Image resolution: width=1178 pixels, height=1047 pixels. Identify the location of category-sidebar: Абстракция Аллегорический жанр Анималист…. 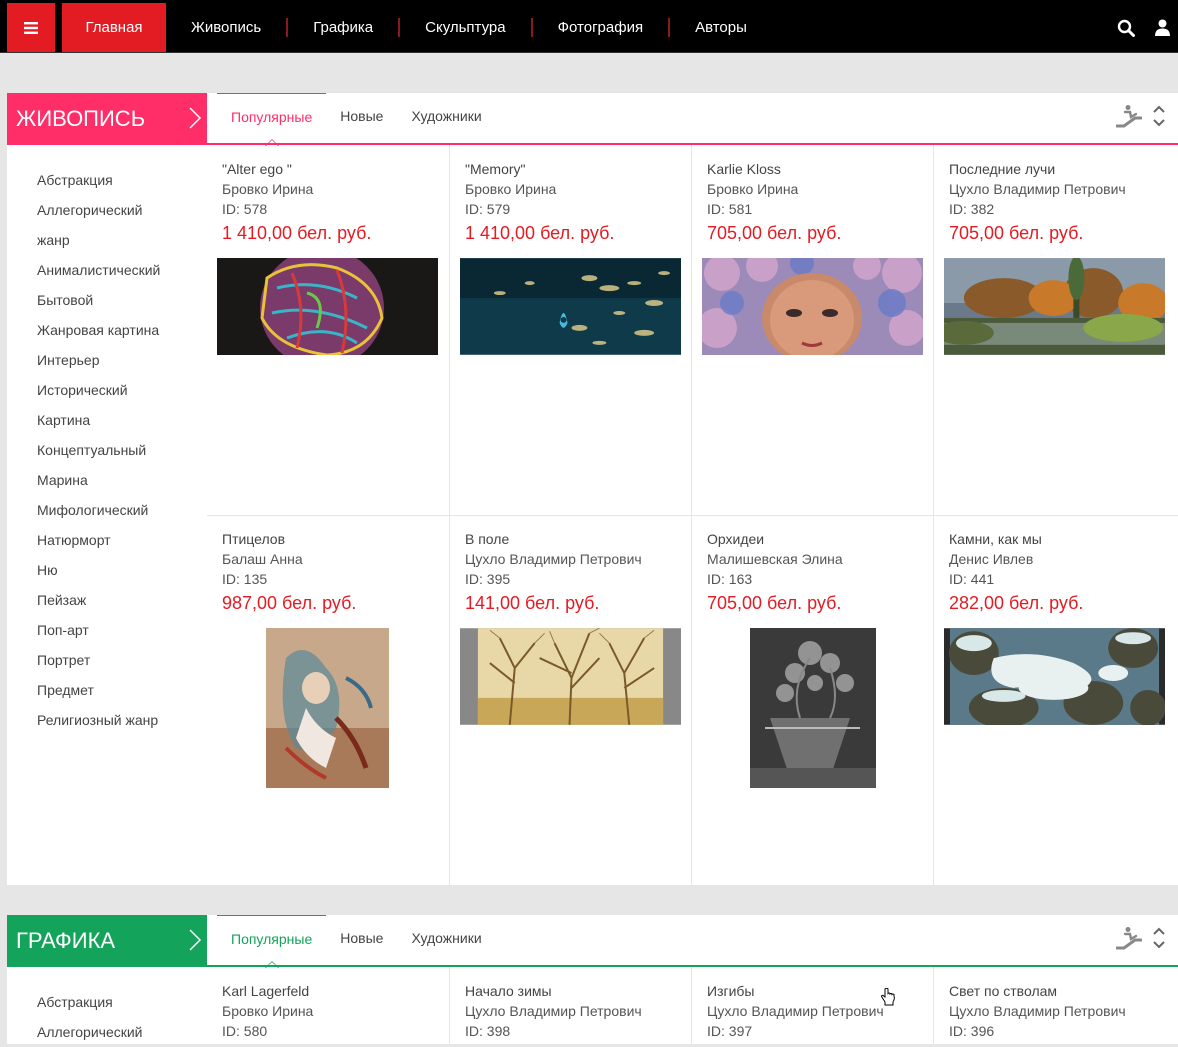
(107, 440).